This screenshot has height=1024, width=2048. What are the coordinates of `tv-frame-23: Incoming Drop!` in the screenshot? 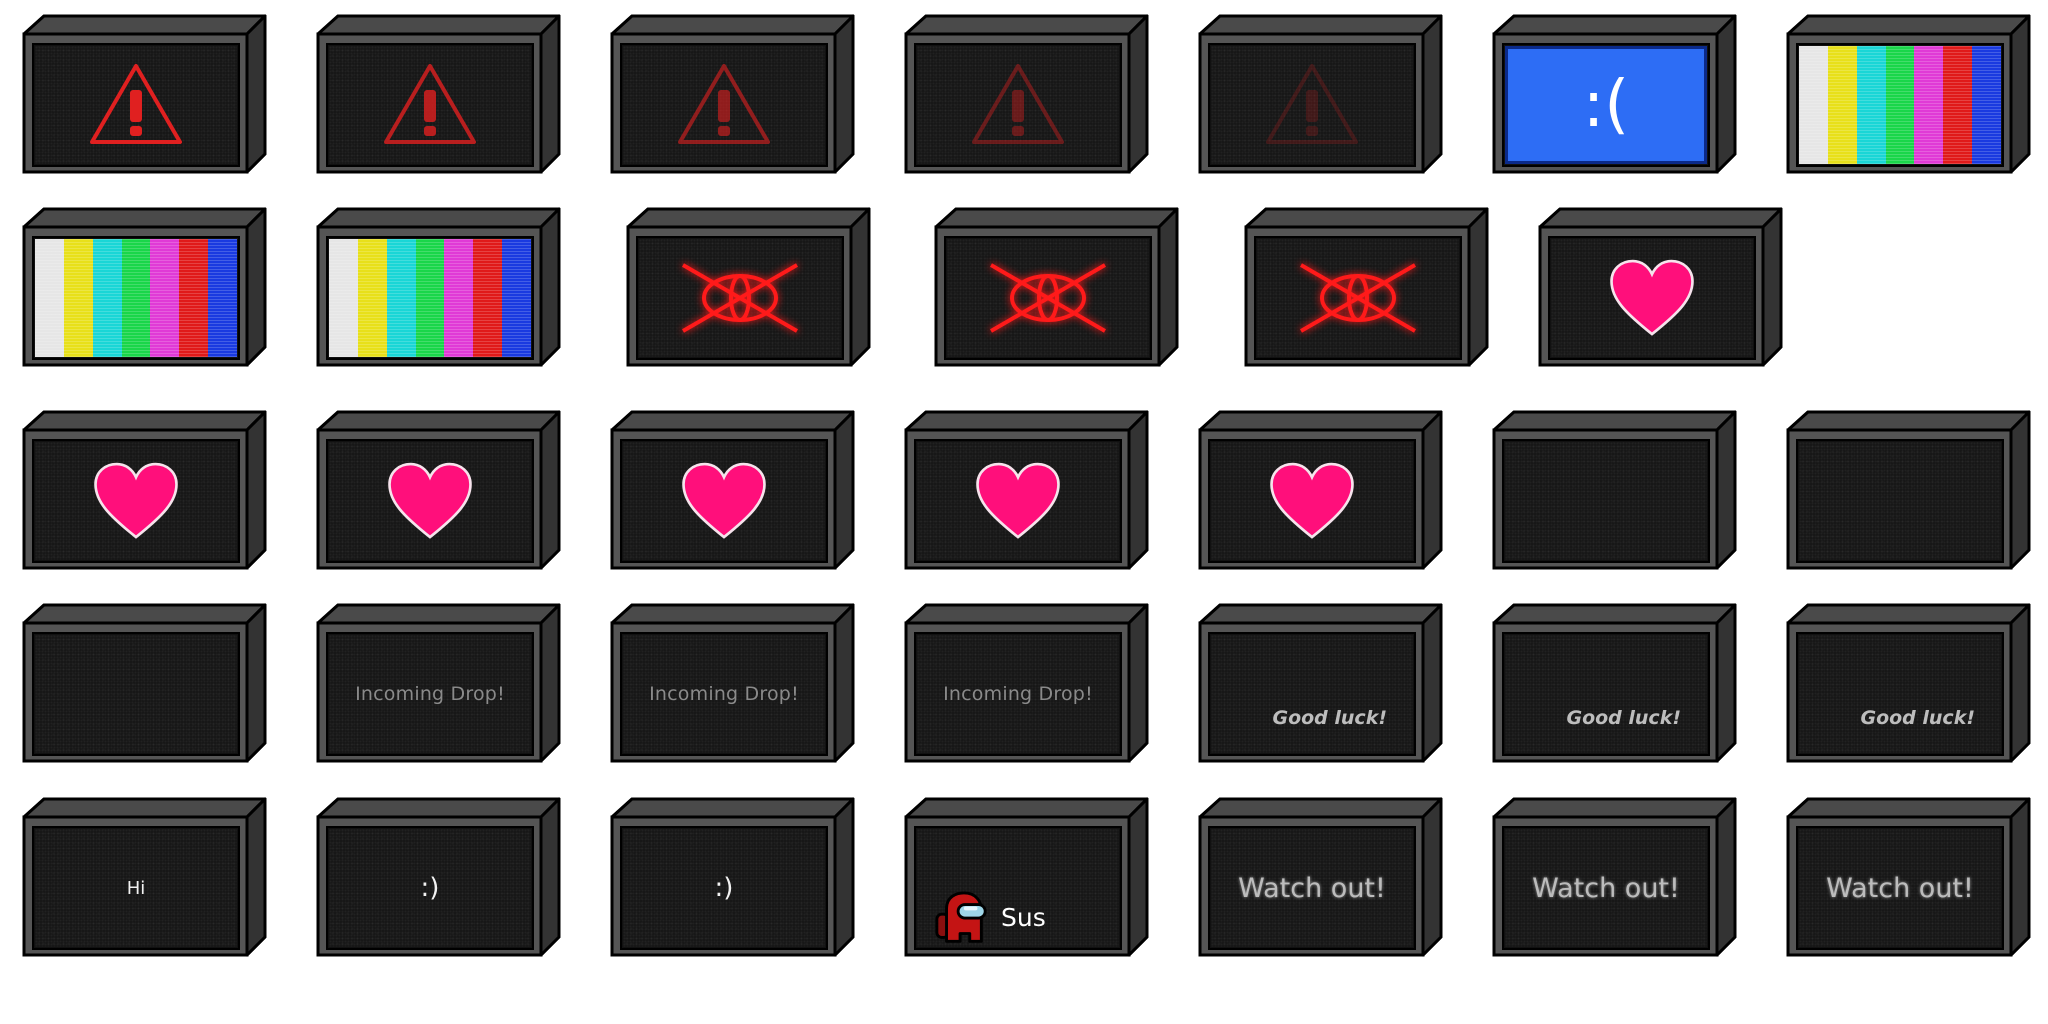 It's located at (732, 685).